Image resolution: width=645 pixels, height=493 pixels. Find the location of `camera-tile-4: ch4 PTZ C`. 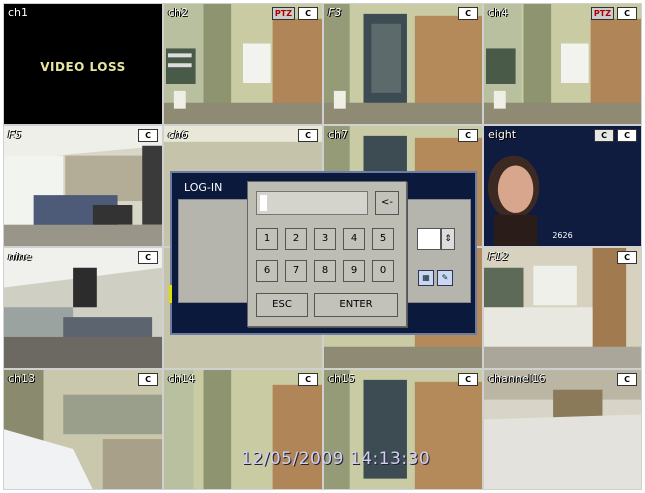

camera-tile-4: ch4 PTZ C is located at coordinates (562, 64).